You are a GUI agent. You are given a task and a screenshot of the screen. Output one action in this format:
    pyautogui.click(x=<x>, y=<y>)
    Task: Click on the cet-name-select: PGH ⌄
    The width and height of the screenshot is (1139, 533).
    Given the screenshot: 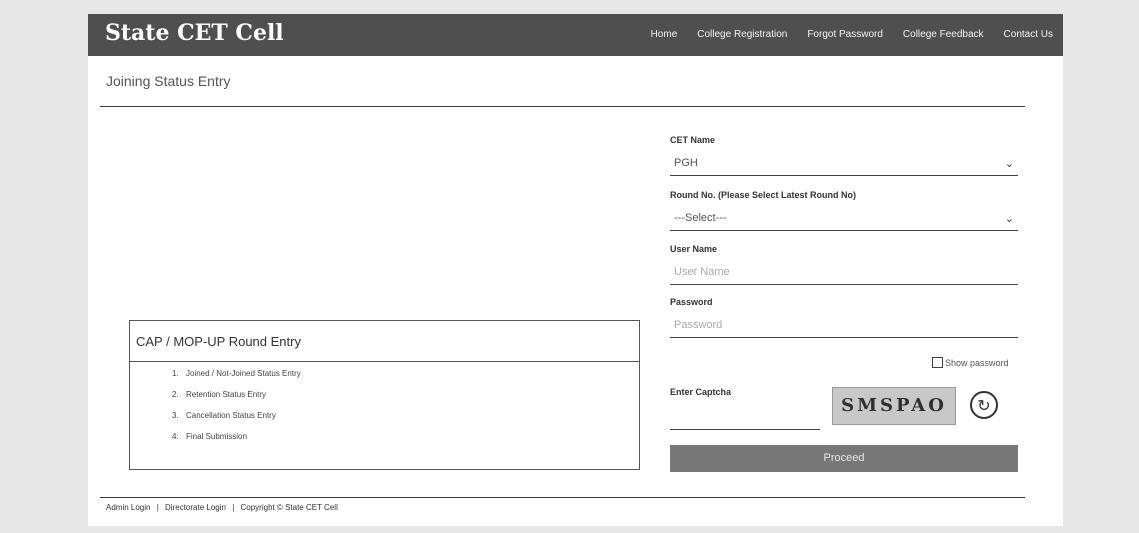 What is the action you would take?
    pyautogui.click(x=844, y=163)
    